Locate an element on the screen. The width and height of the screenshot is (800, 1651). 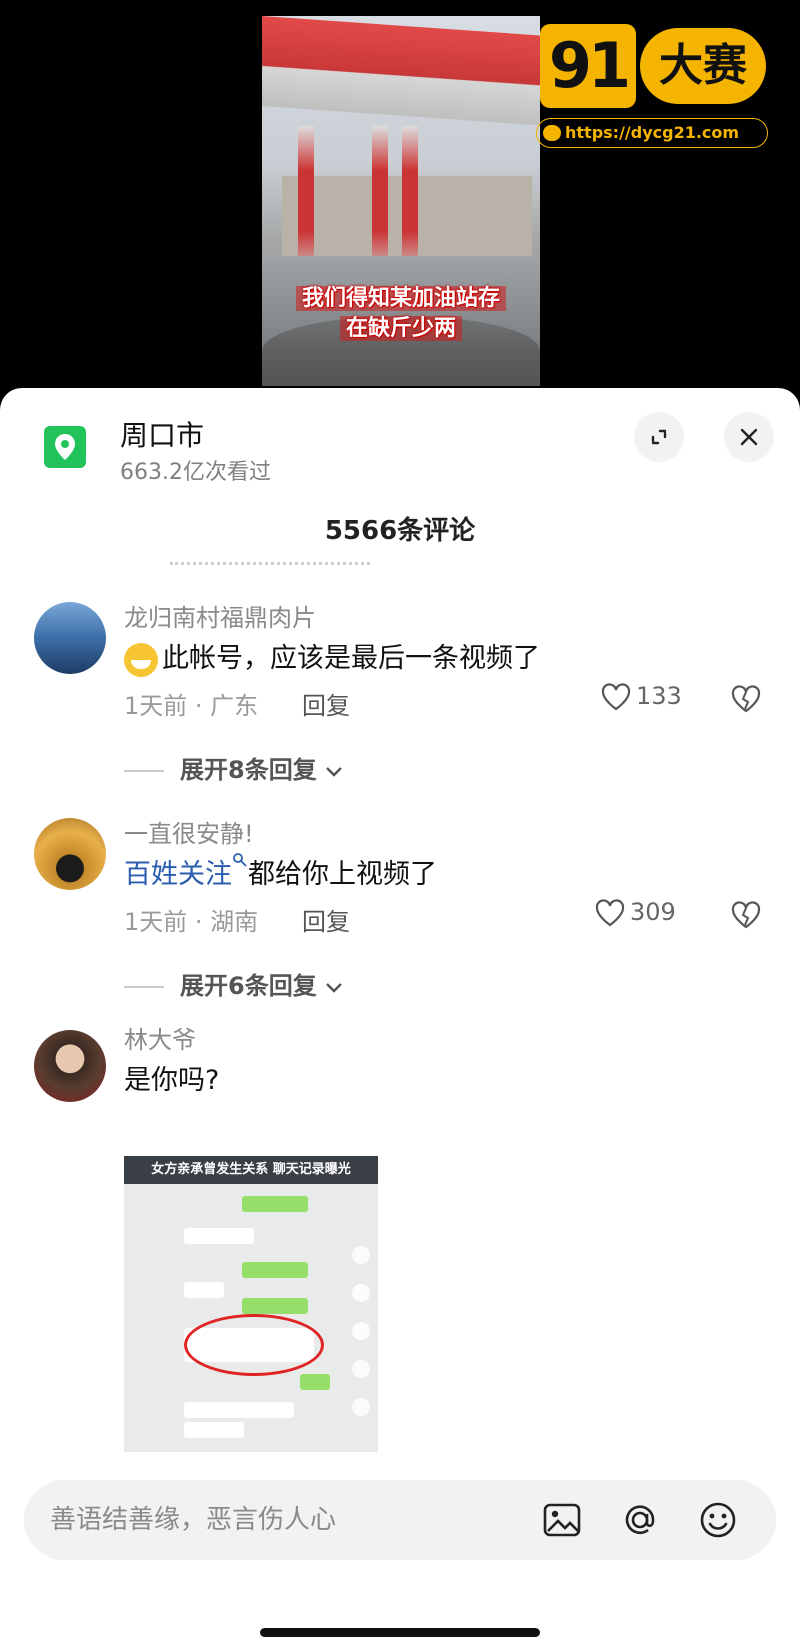
comment-text-content: 都给你上视频了 is located at coordinates (342, 874).